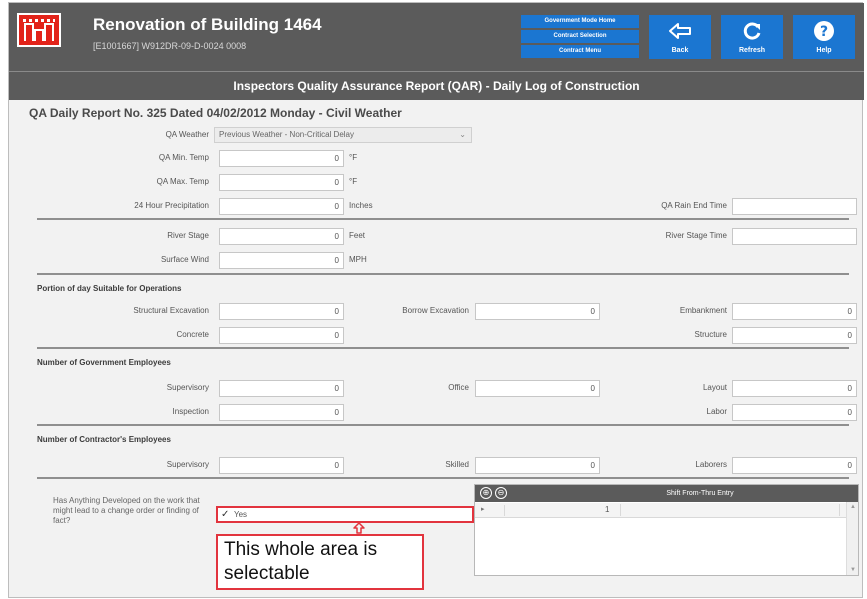 This screenshot has height=599, width=867. What do you see at coordinates (225, 514) in the screenshot?
I see `checkmark-icon: ✓` at bounding box center [225, 514].